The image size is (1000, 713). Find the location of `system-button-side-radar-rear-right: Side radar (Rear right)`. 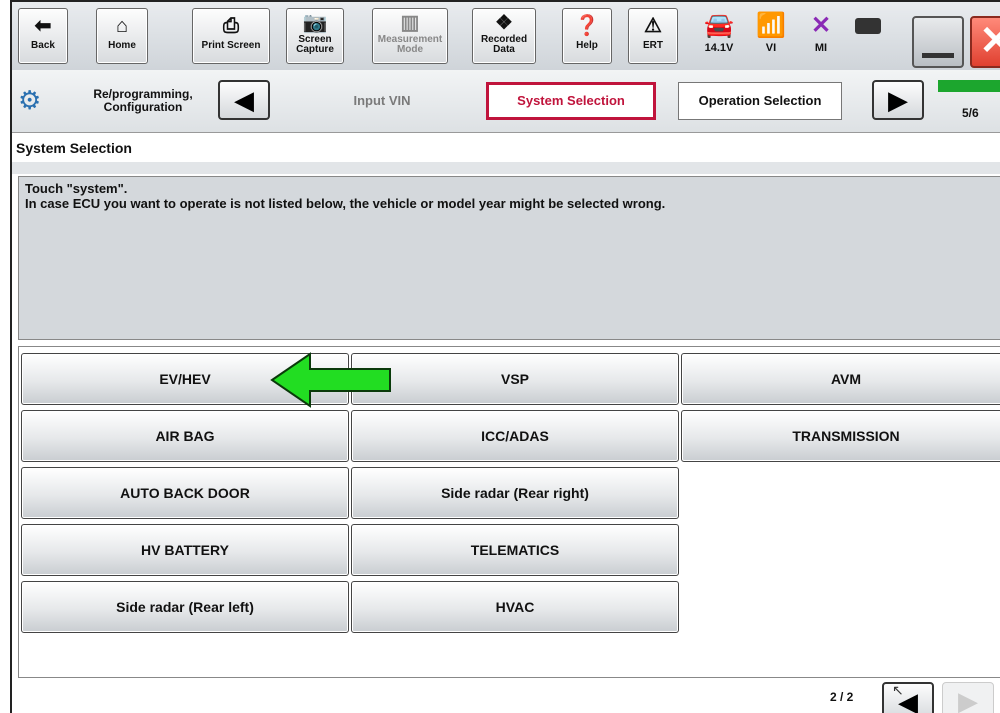

system-button-side-radar-rear-right: Side radar (Rear right) is located at coordinates (515, 493).